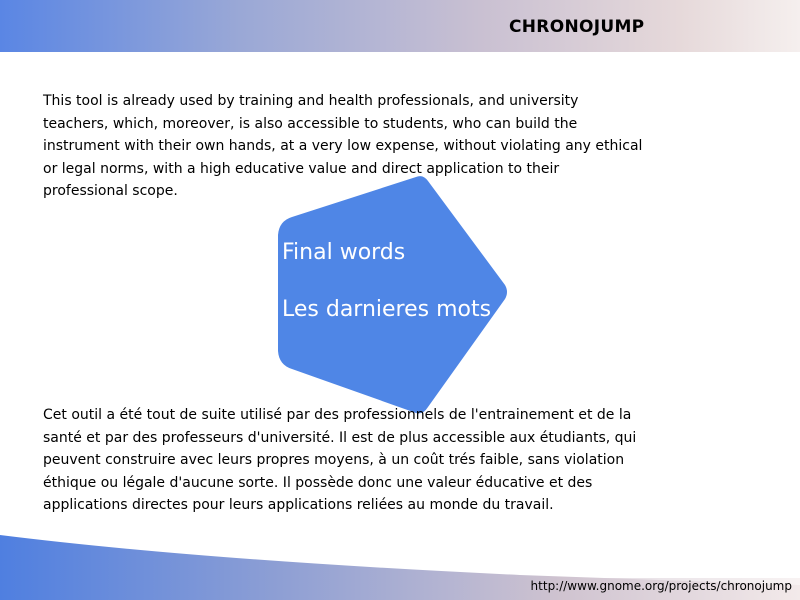  What do you see at coordinates (387, 309) in the screenshot?
I see `pentagon-heading-french: Les darnieres mots` at bounding box center [387, 309].